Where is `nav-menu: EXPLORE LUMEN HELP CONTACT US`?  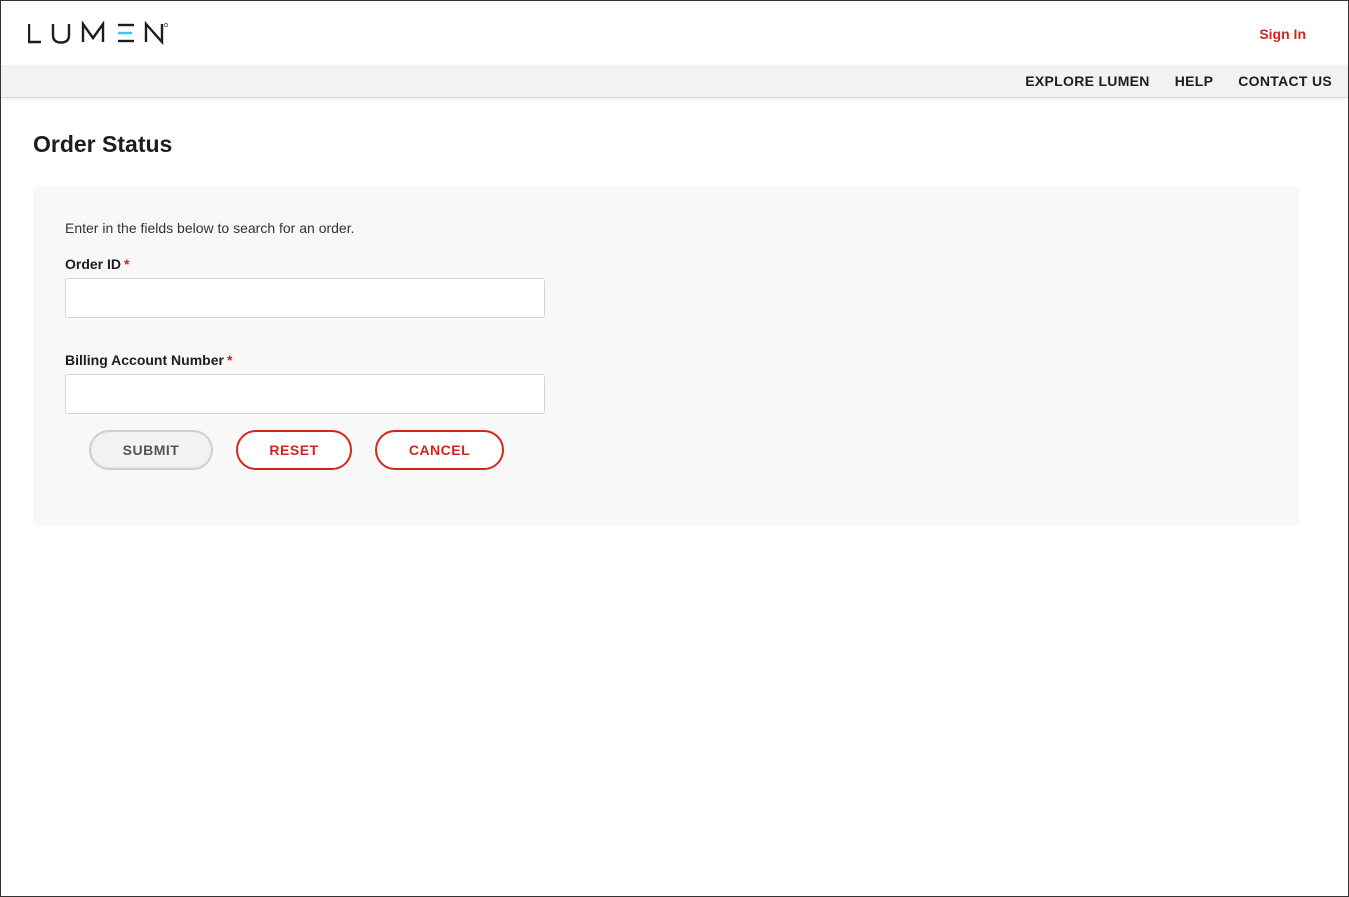 nav-menu: EXPLORE LUMEN HELP CONTACT US is located at coordinates (1178, 81).